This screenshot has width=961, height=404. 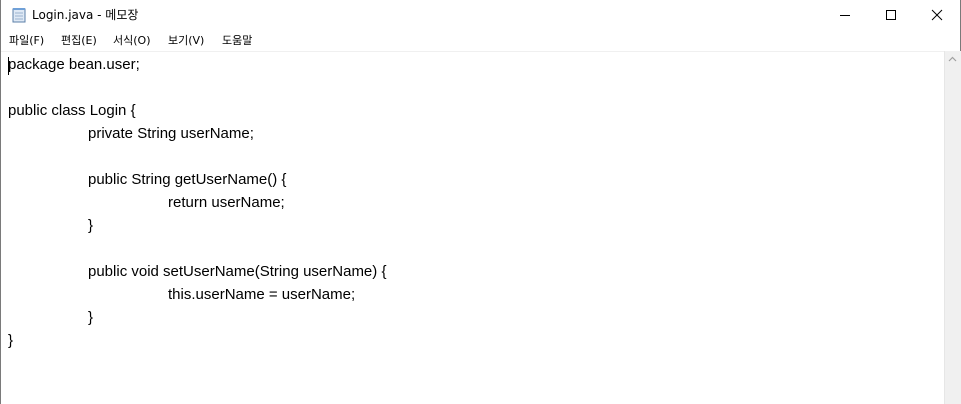 What do you see at coordinates (131, 41) in the screenshot?
I see `menu-format: 서식(O)` at bounding box center [131, 41].